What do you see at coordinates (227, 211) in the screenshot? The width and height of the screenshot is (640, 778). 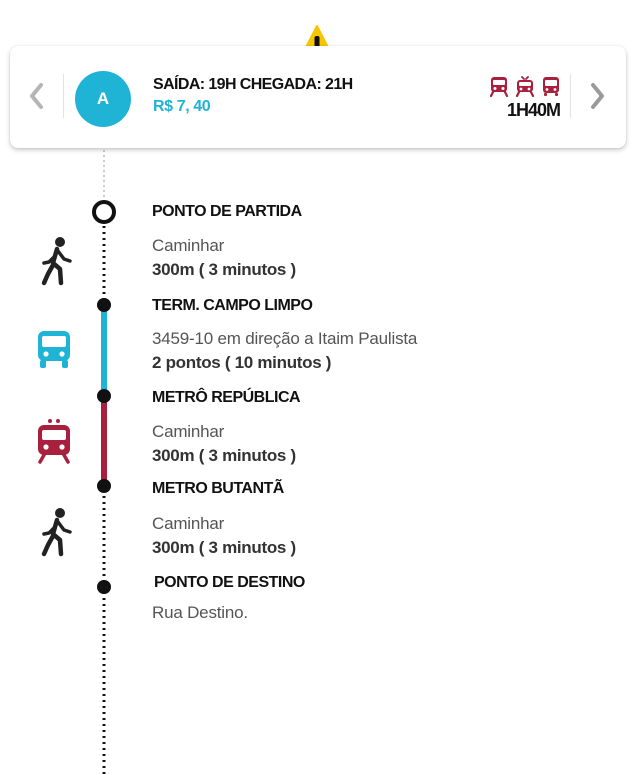 I see `stop-origin-title: PONTO DE PARTIDA` at bounding box center [227, 211].